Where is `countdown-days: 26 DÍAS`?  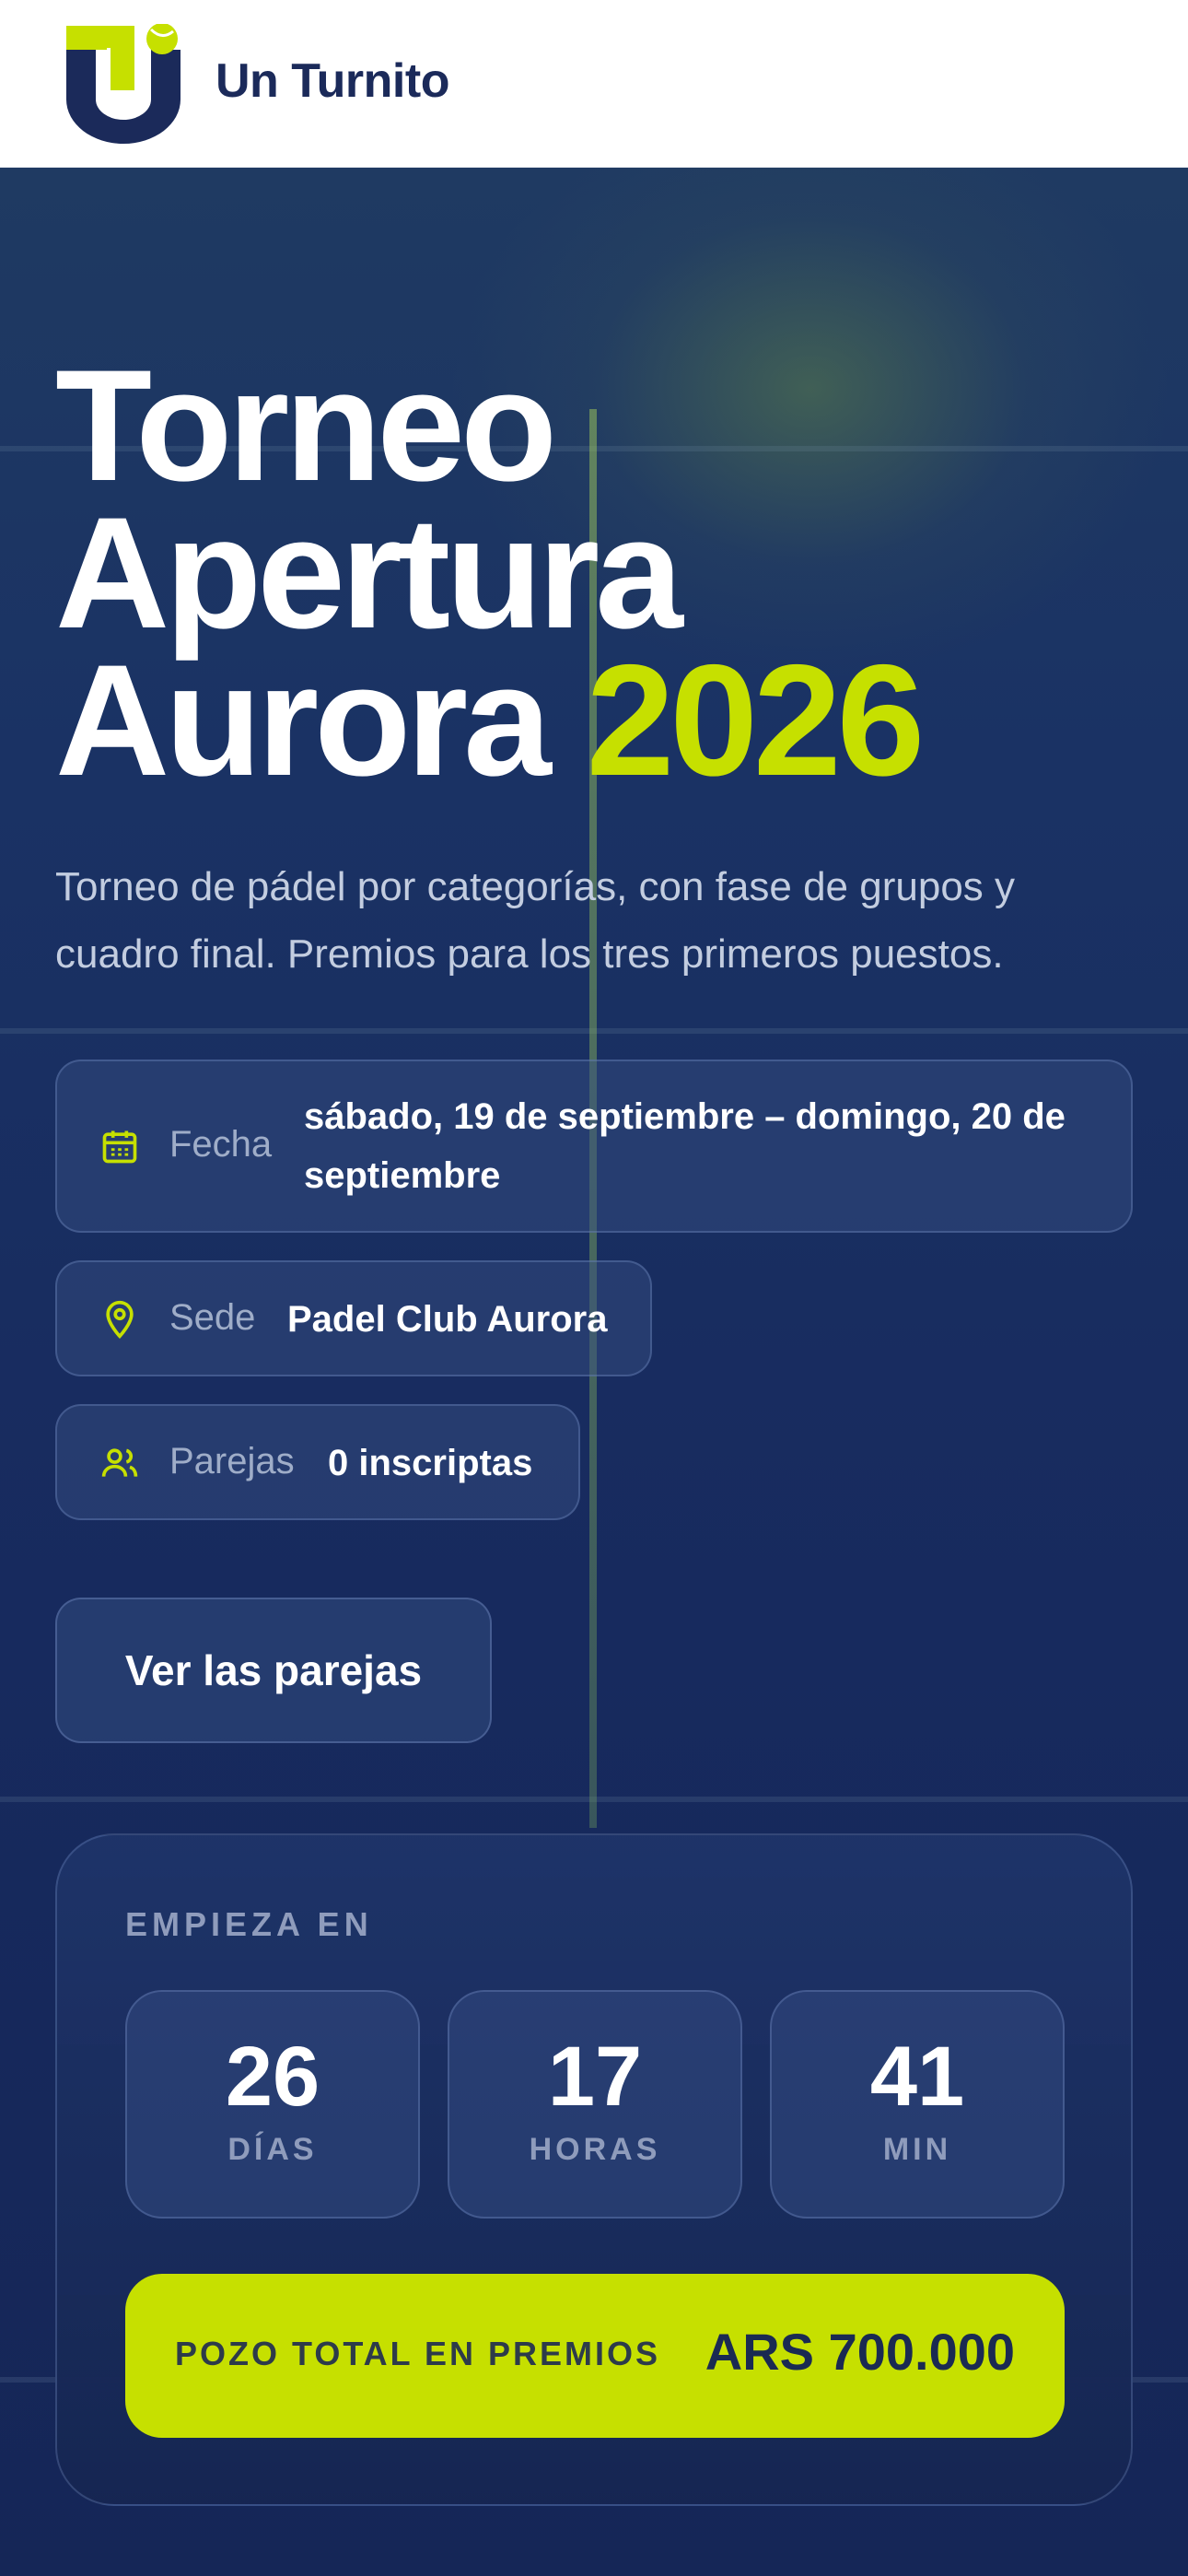 countdown-days: 26 DÍAS is located at coordinates (272, 2104).